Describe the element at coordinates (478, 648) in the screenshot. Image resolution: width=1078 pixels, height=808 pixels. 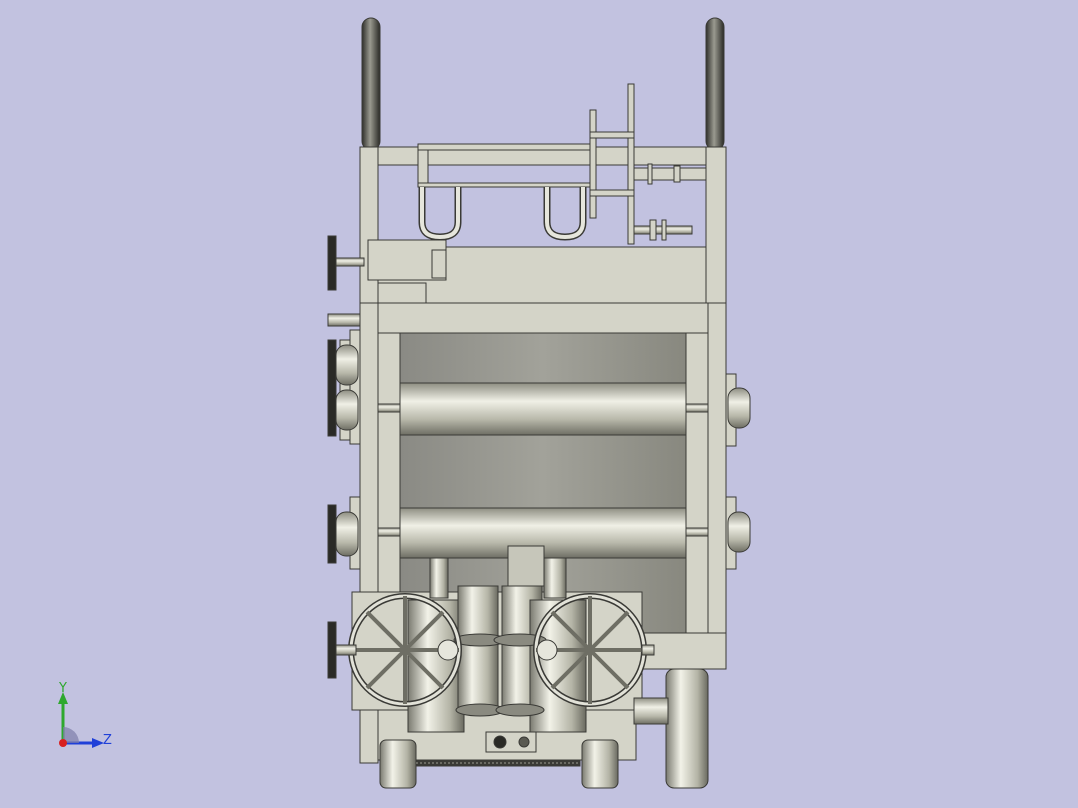
I see `left-cylinder-b` at that location.